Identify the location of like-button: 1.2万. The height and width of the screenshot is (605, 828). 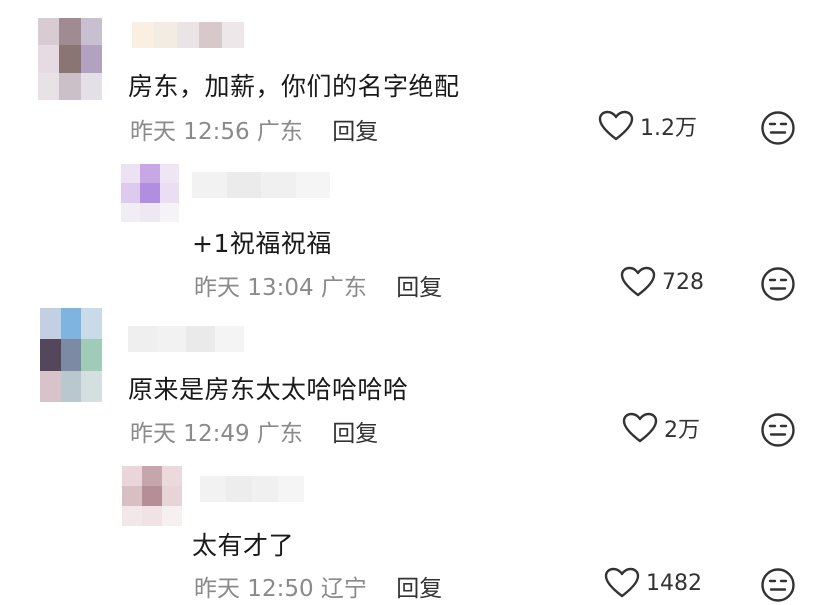
(647, 126).